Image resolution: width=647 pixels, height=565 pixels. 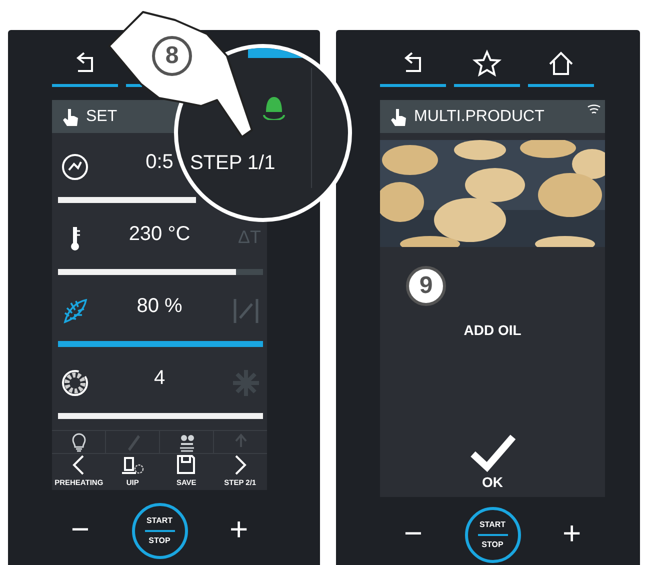 I want to click on slider-bar, so click(x=127, y=200).